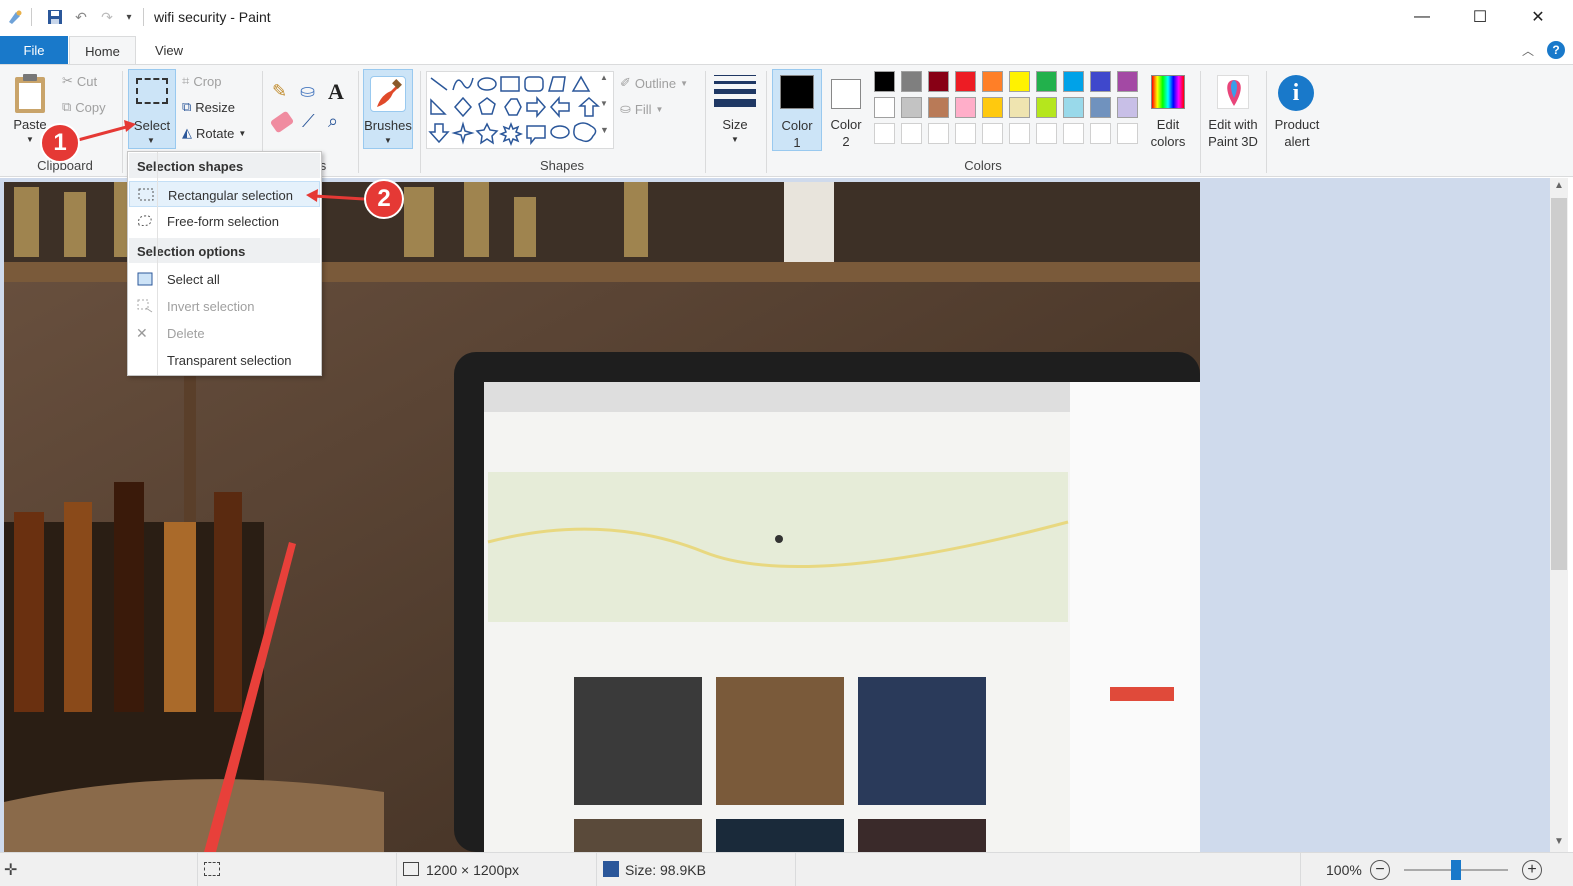  I want to click on resize-label: Resize, so click(215, 107).